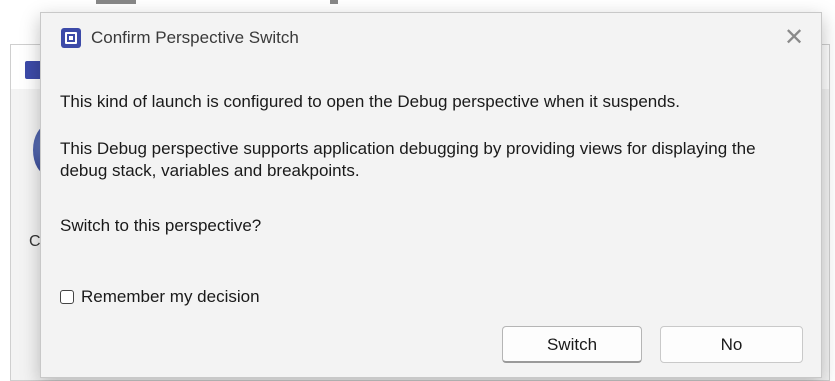 The image size is (835, 381). Describe the element at coordinates (71, 38) in the screenshot. I see `eclipse-app-icon` at that location.